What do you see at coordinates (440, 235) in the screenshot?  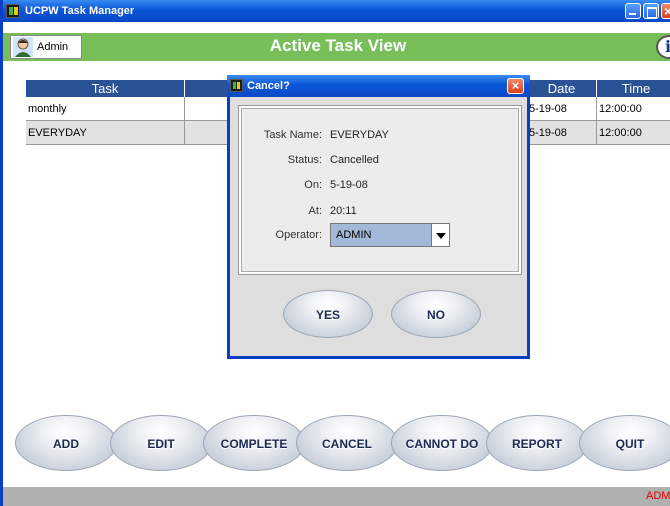 I see `chevron-down-icon` at bounding box center [440, 235].